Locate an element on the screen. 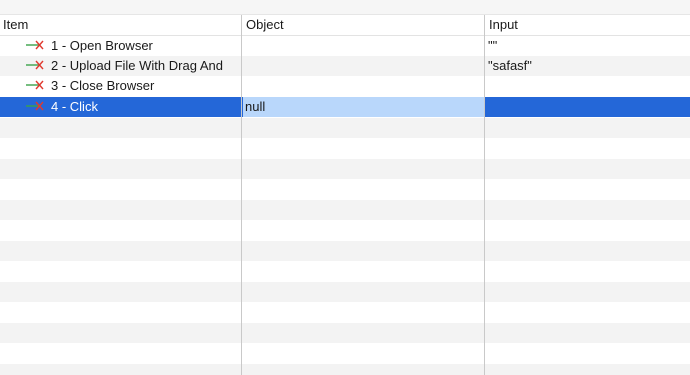  table-row: 3 - Close Browser is located at coordinates (345, 86).